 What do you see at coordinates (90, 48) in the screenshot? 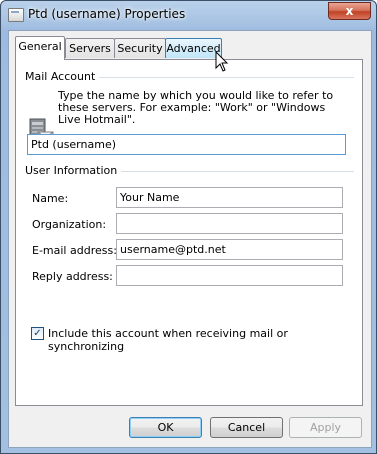
I see `tab-servers: Servers` at bounding box center [90, 48].